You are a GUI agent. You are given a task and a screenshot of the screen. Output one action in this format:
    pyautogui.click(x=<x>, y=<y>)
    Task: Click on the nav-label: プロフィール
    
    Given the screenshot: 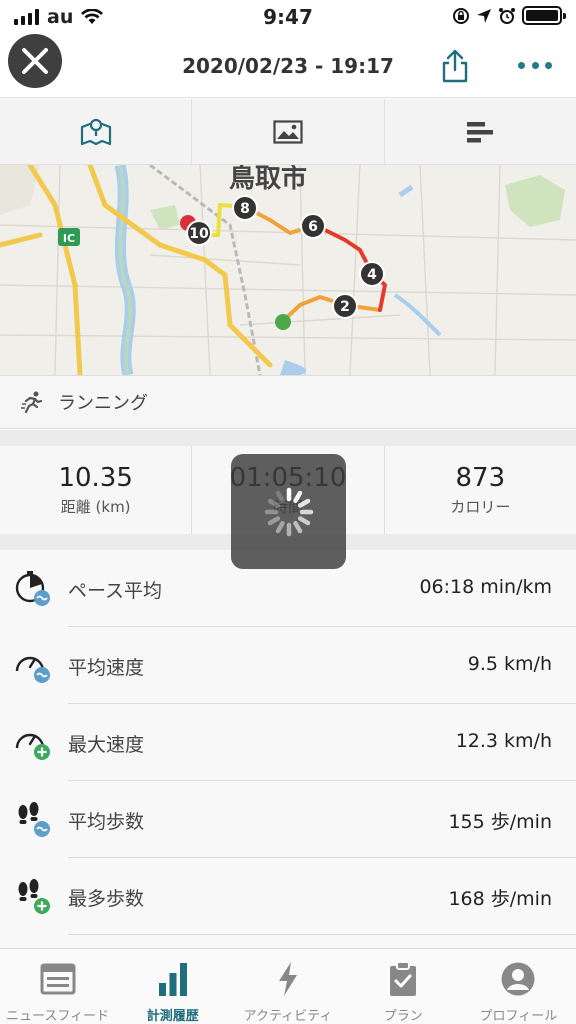 What is the action you would take?
    pyautogui.click(x=518, y=1016)
    